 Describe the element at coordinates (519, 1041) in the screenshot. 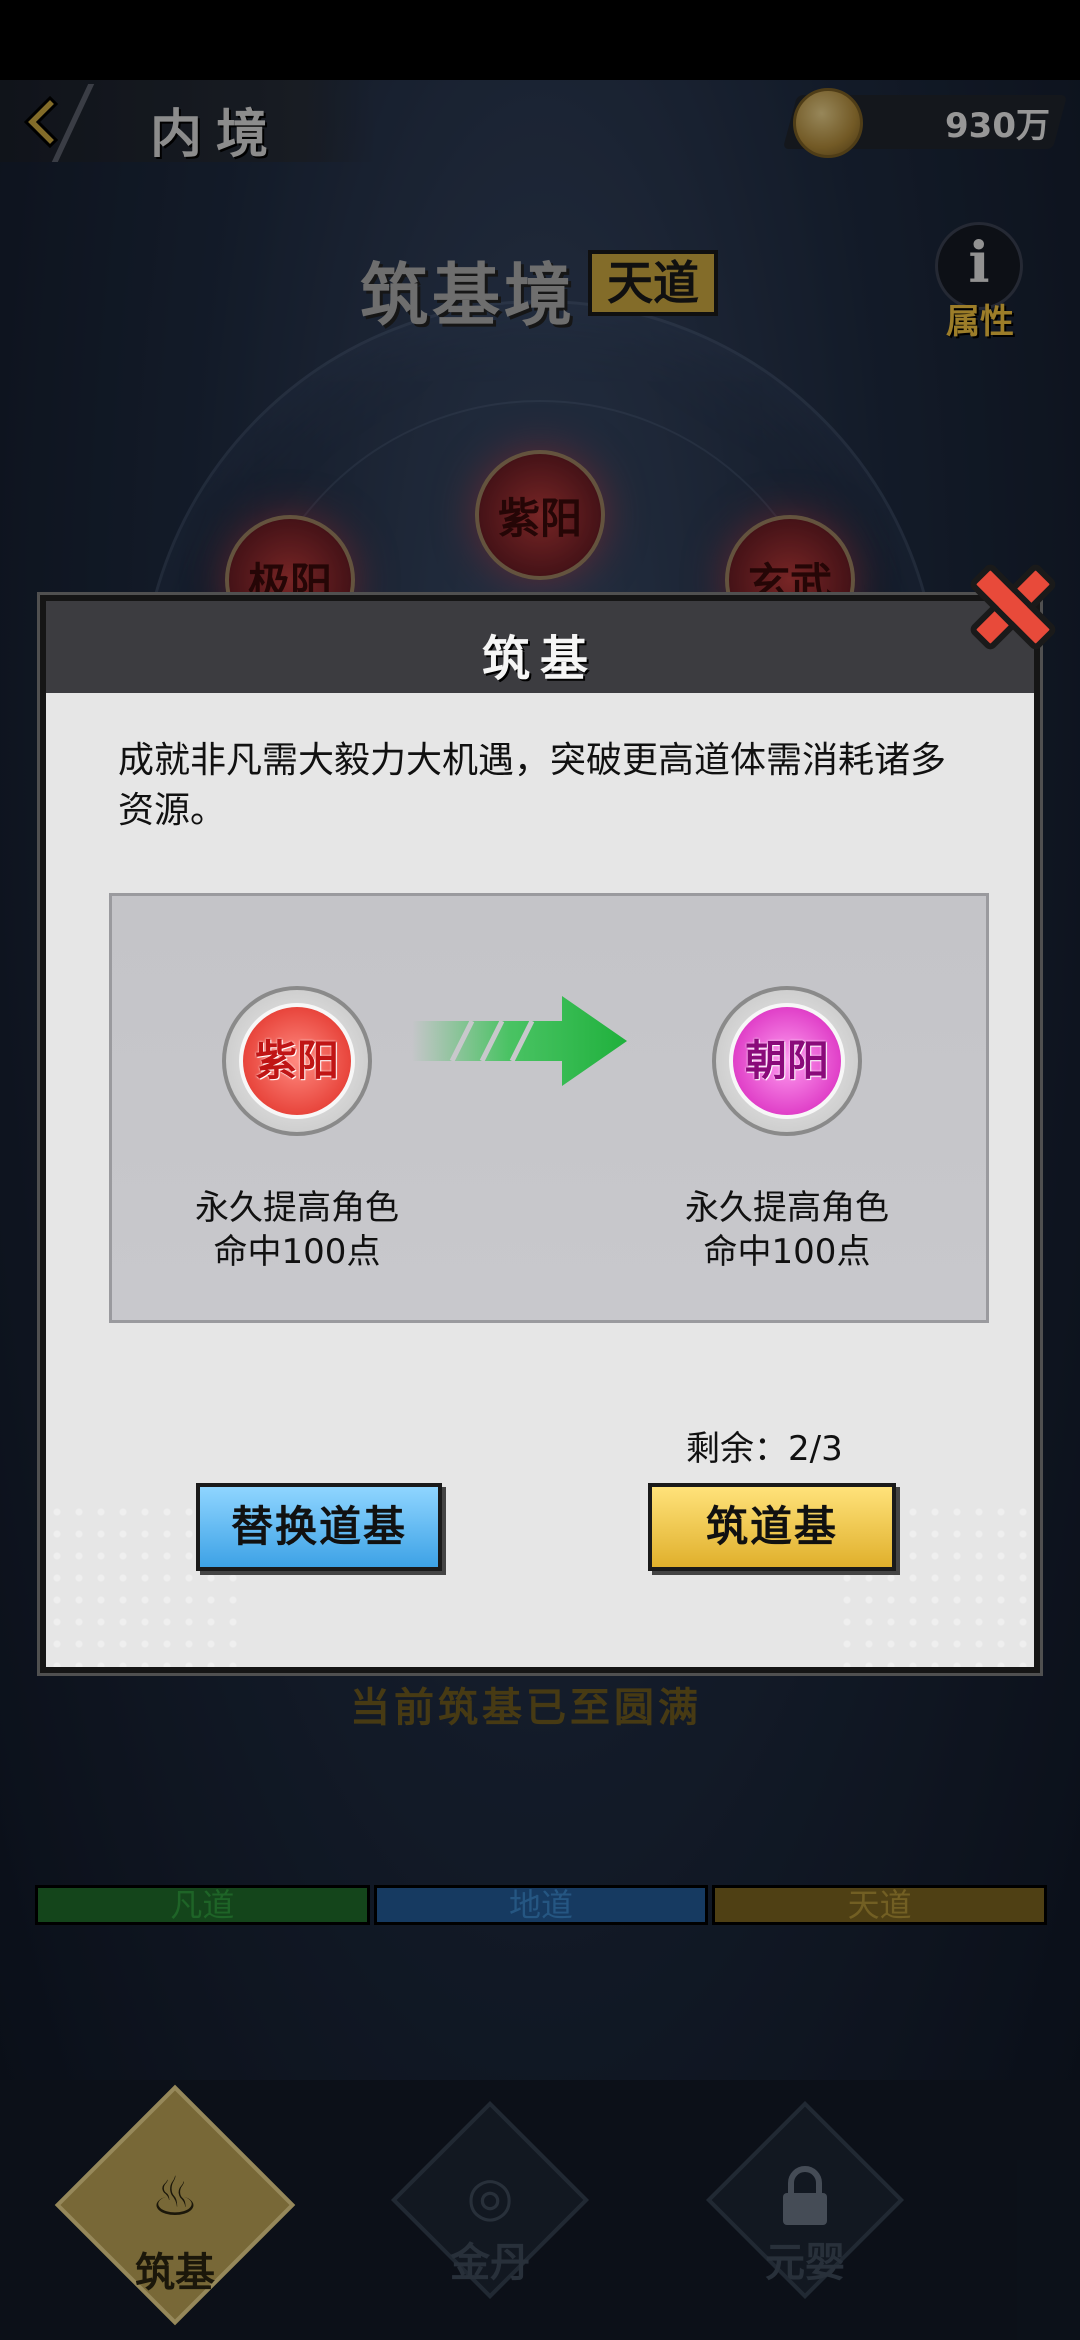

I see `green-arrow-right-icon` at that location.